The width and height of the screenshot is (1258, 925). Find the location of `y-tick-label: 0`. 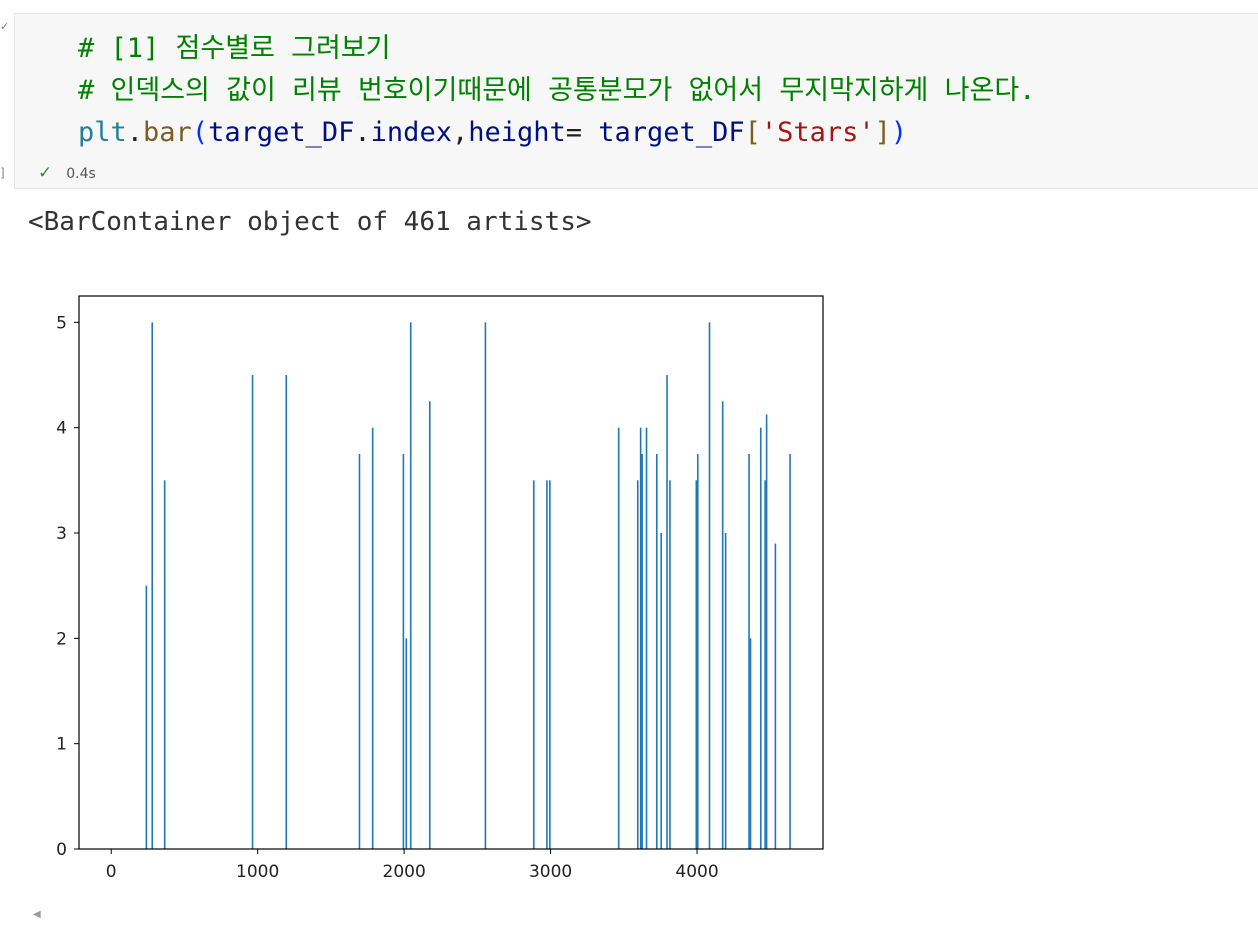

y-tick-label: 0 is located at coordinates (61, 850).